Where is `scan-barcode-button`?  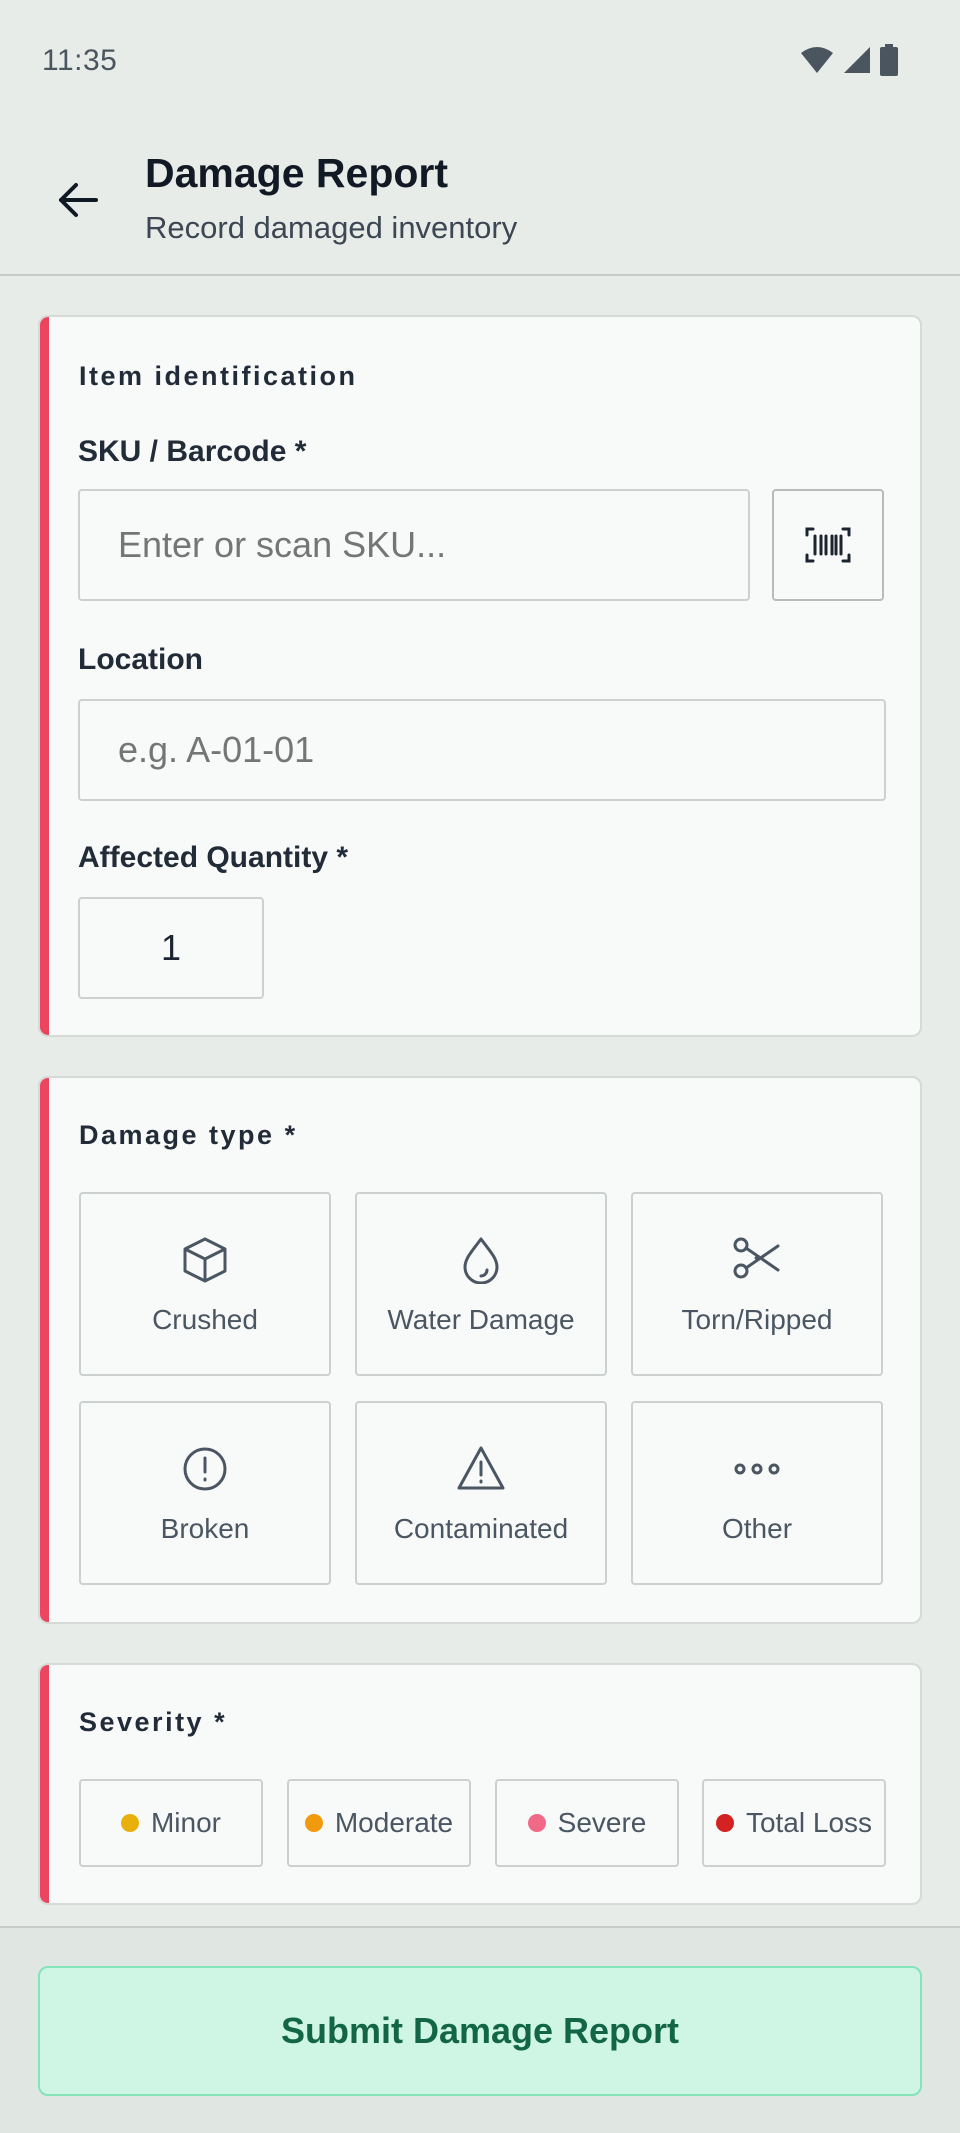 scan-barcode-button is located at coordinates (828, 545).